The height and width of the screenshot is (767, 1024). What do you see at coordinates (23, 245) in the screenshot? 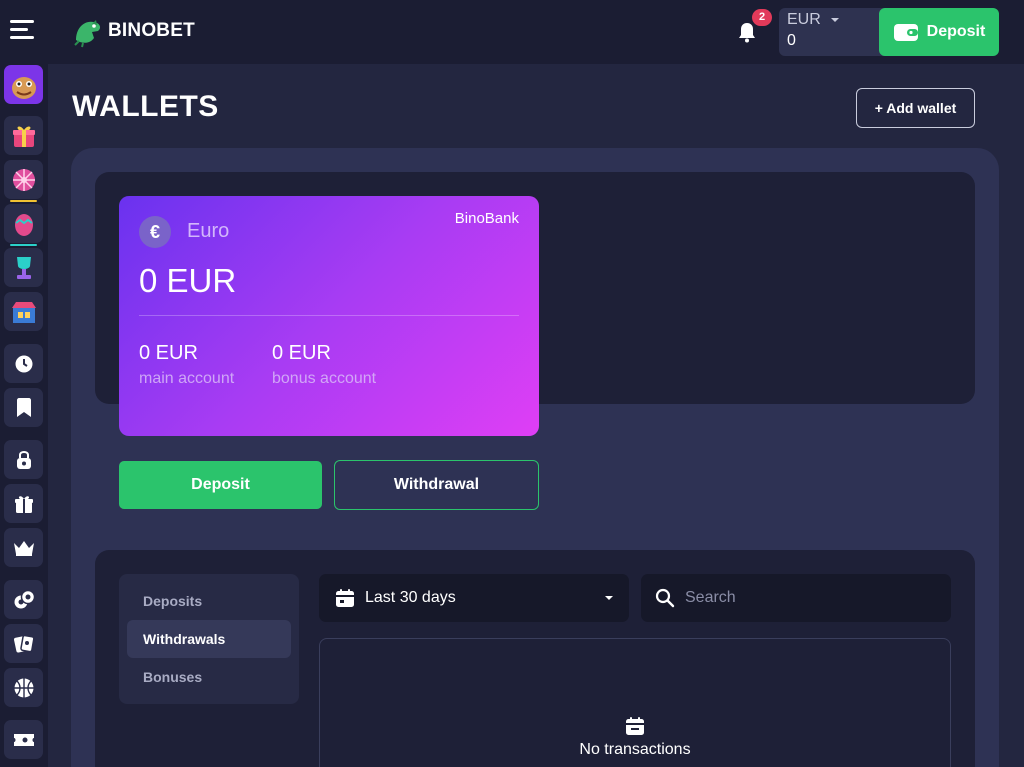
I see `egg-accent-line` at bounding box center [23, 245].